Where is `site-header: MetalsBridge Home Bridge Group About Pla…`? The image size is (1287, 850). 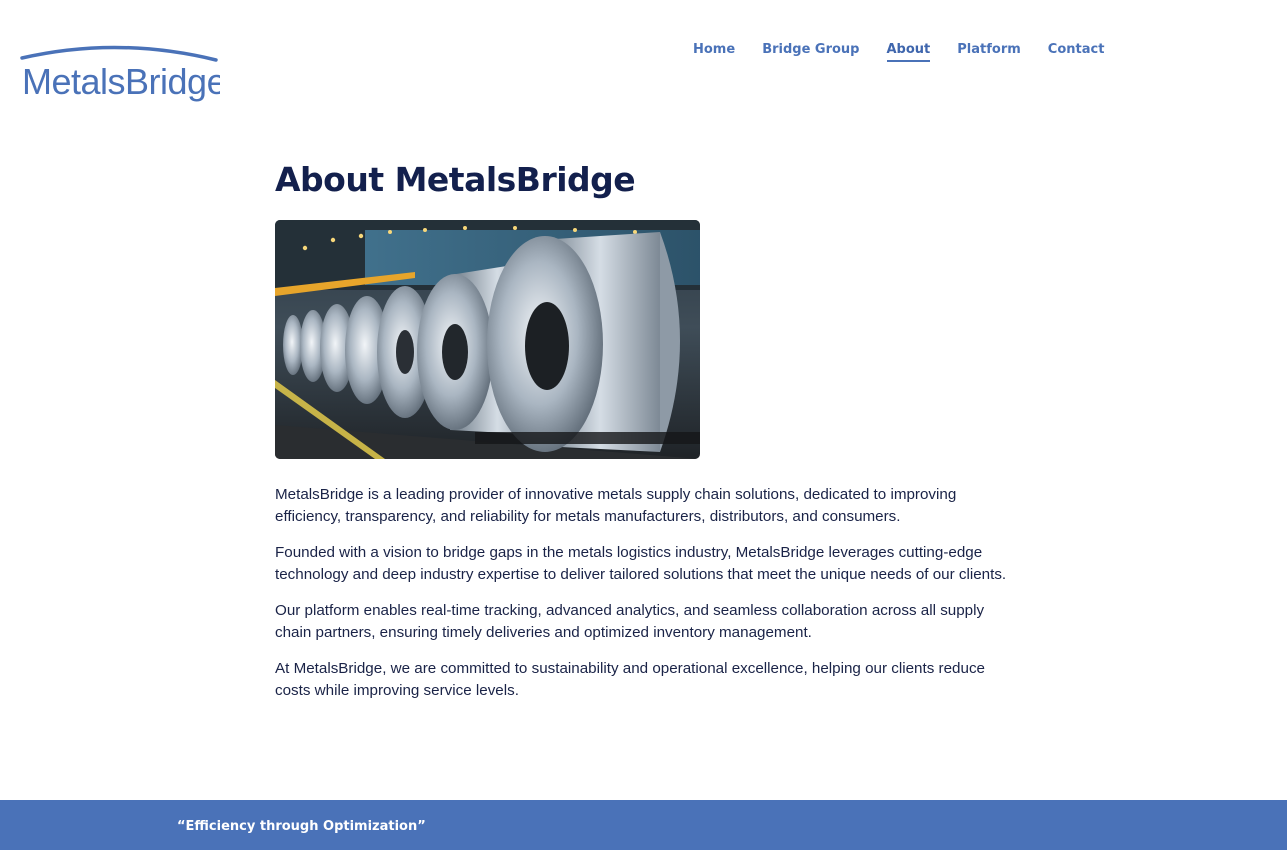
site-header: MetalsBridge Home Bridge Group About Pla… is located at coordinates (643, 60).